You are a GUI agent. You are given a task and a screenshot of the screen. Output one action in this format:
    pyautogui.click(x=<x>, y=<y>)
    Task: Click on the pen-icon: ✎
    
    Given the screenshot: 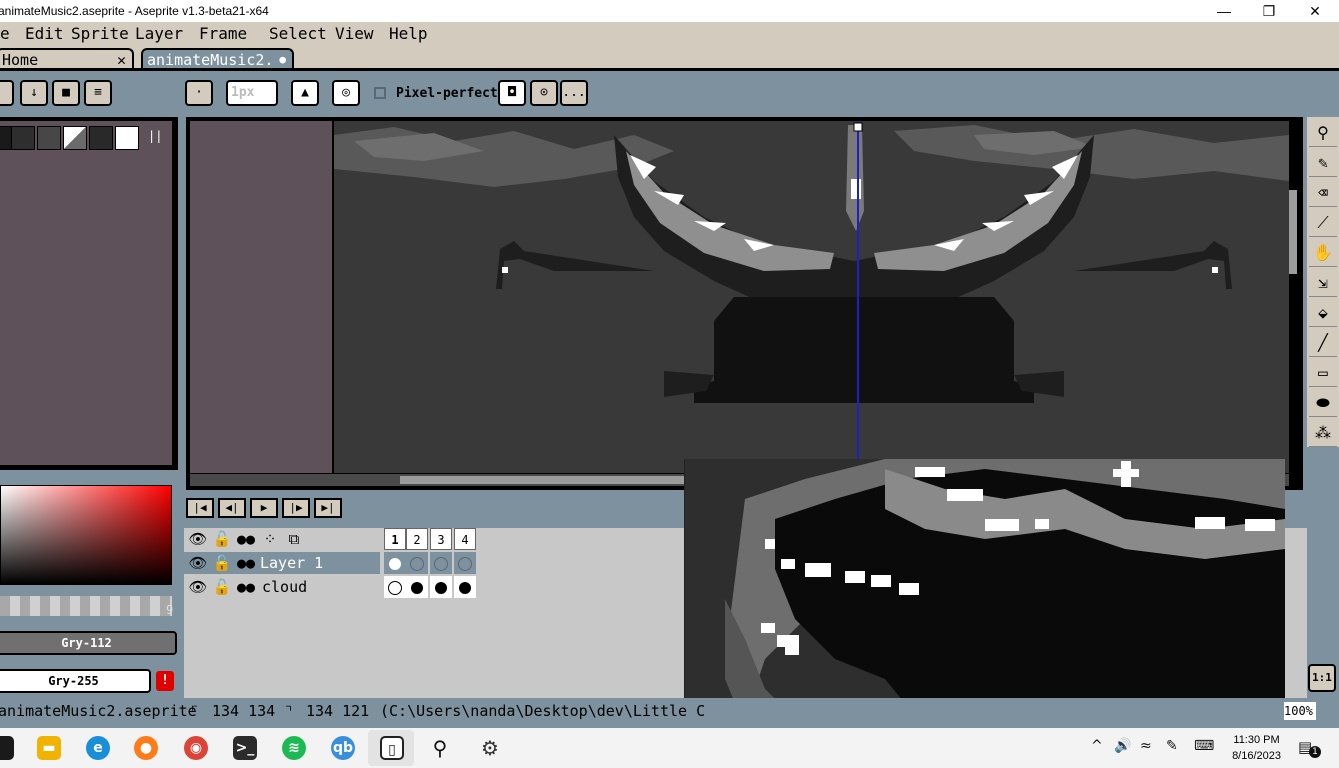 What is the action you would take?
    pyautogui.click(x=1172, y=746)
    